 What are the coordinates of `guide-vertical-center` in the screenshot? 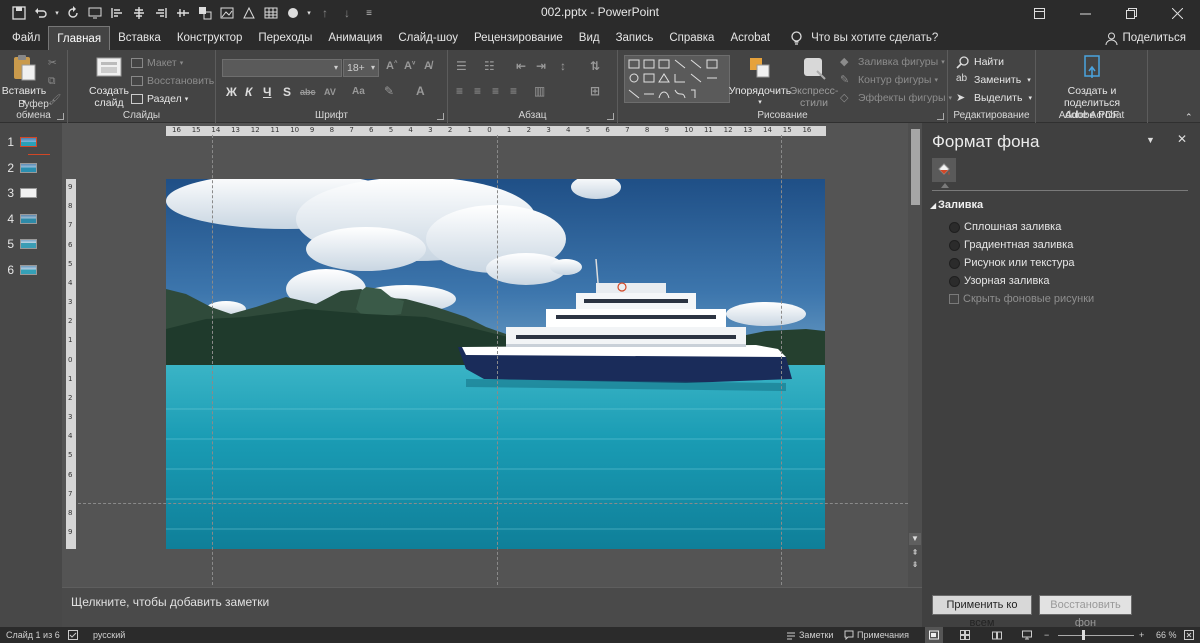 It's located at (497, 360).